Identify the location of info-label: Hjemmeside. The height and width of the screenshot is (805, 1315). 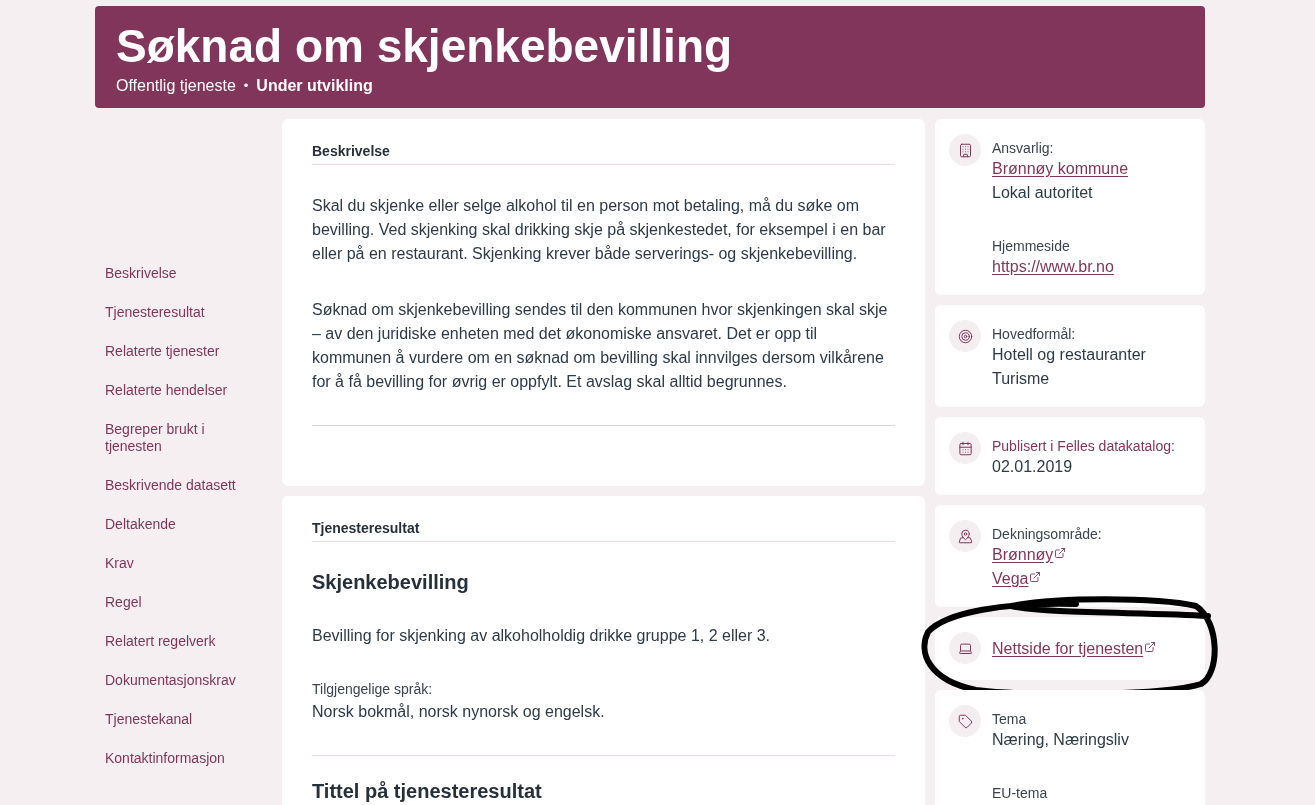
(1031, 246).